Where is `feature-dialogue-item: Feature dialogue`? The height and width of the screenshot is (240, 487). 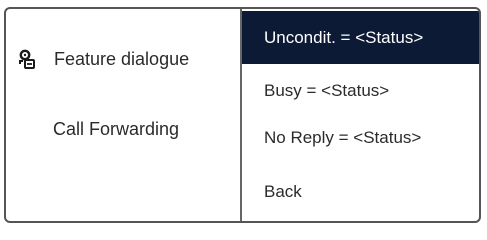
feature-dialogue-item: Feature dialogue is located at coordinates (102, 59).